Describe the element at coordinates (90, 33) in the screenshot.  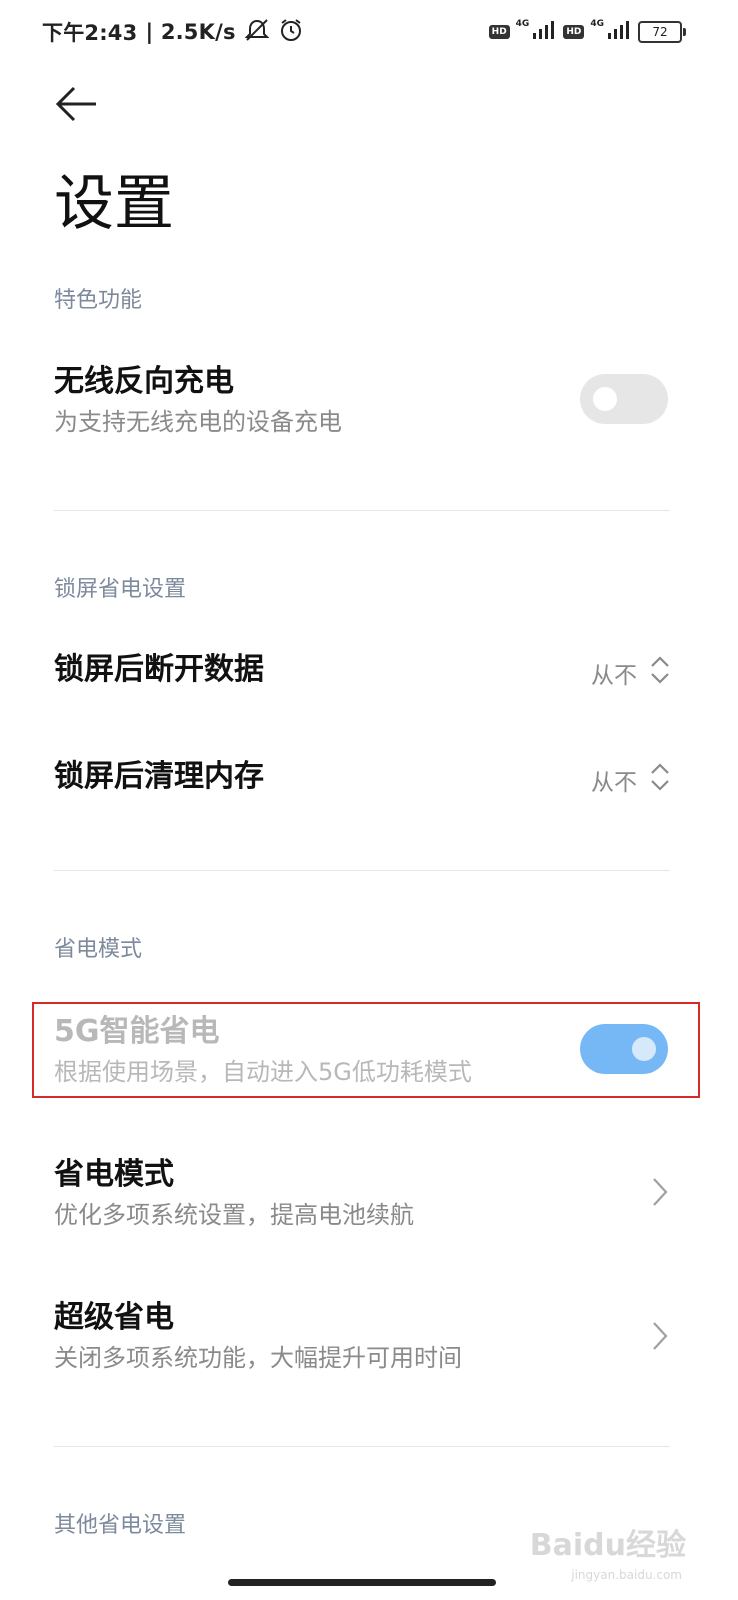
I see `status-time: 下午2:43` at that location.